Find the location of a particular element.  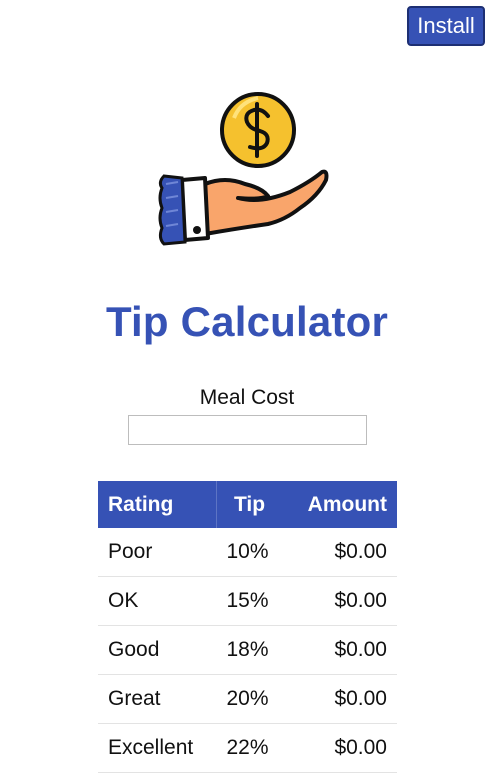

rating-cell: Poor is located at coordinates (157, 552).